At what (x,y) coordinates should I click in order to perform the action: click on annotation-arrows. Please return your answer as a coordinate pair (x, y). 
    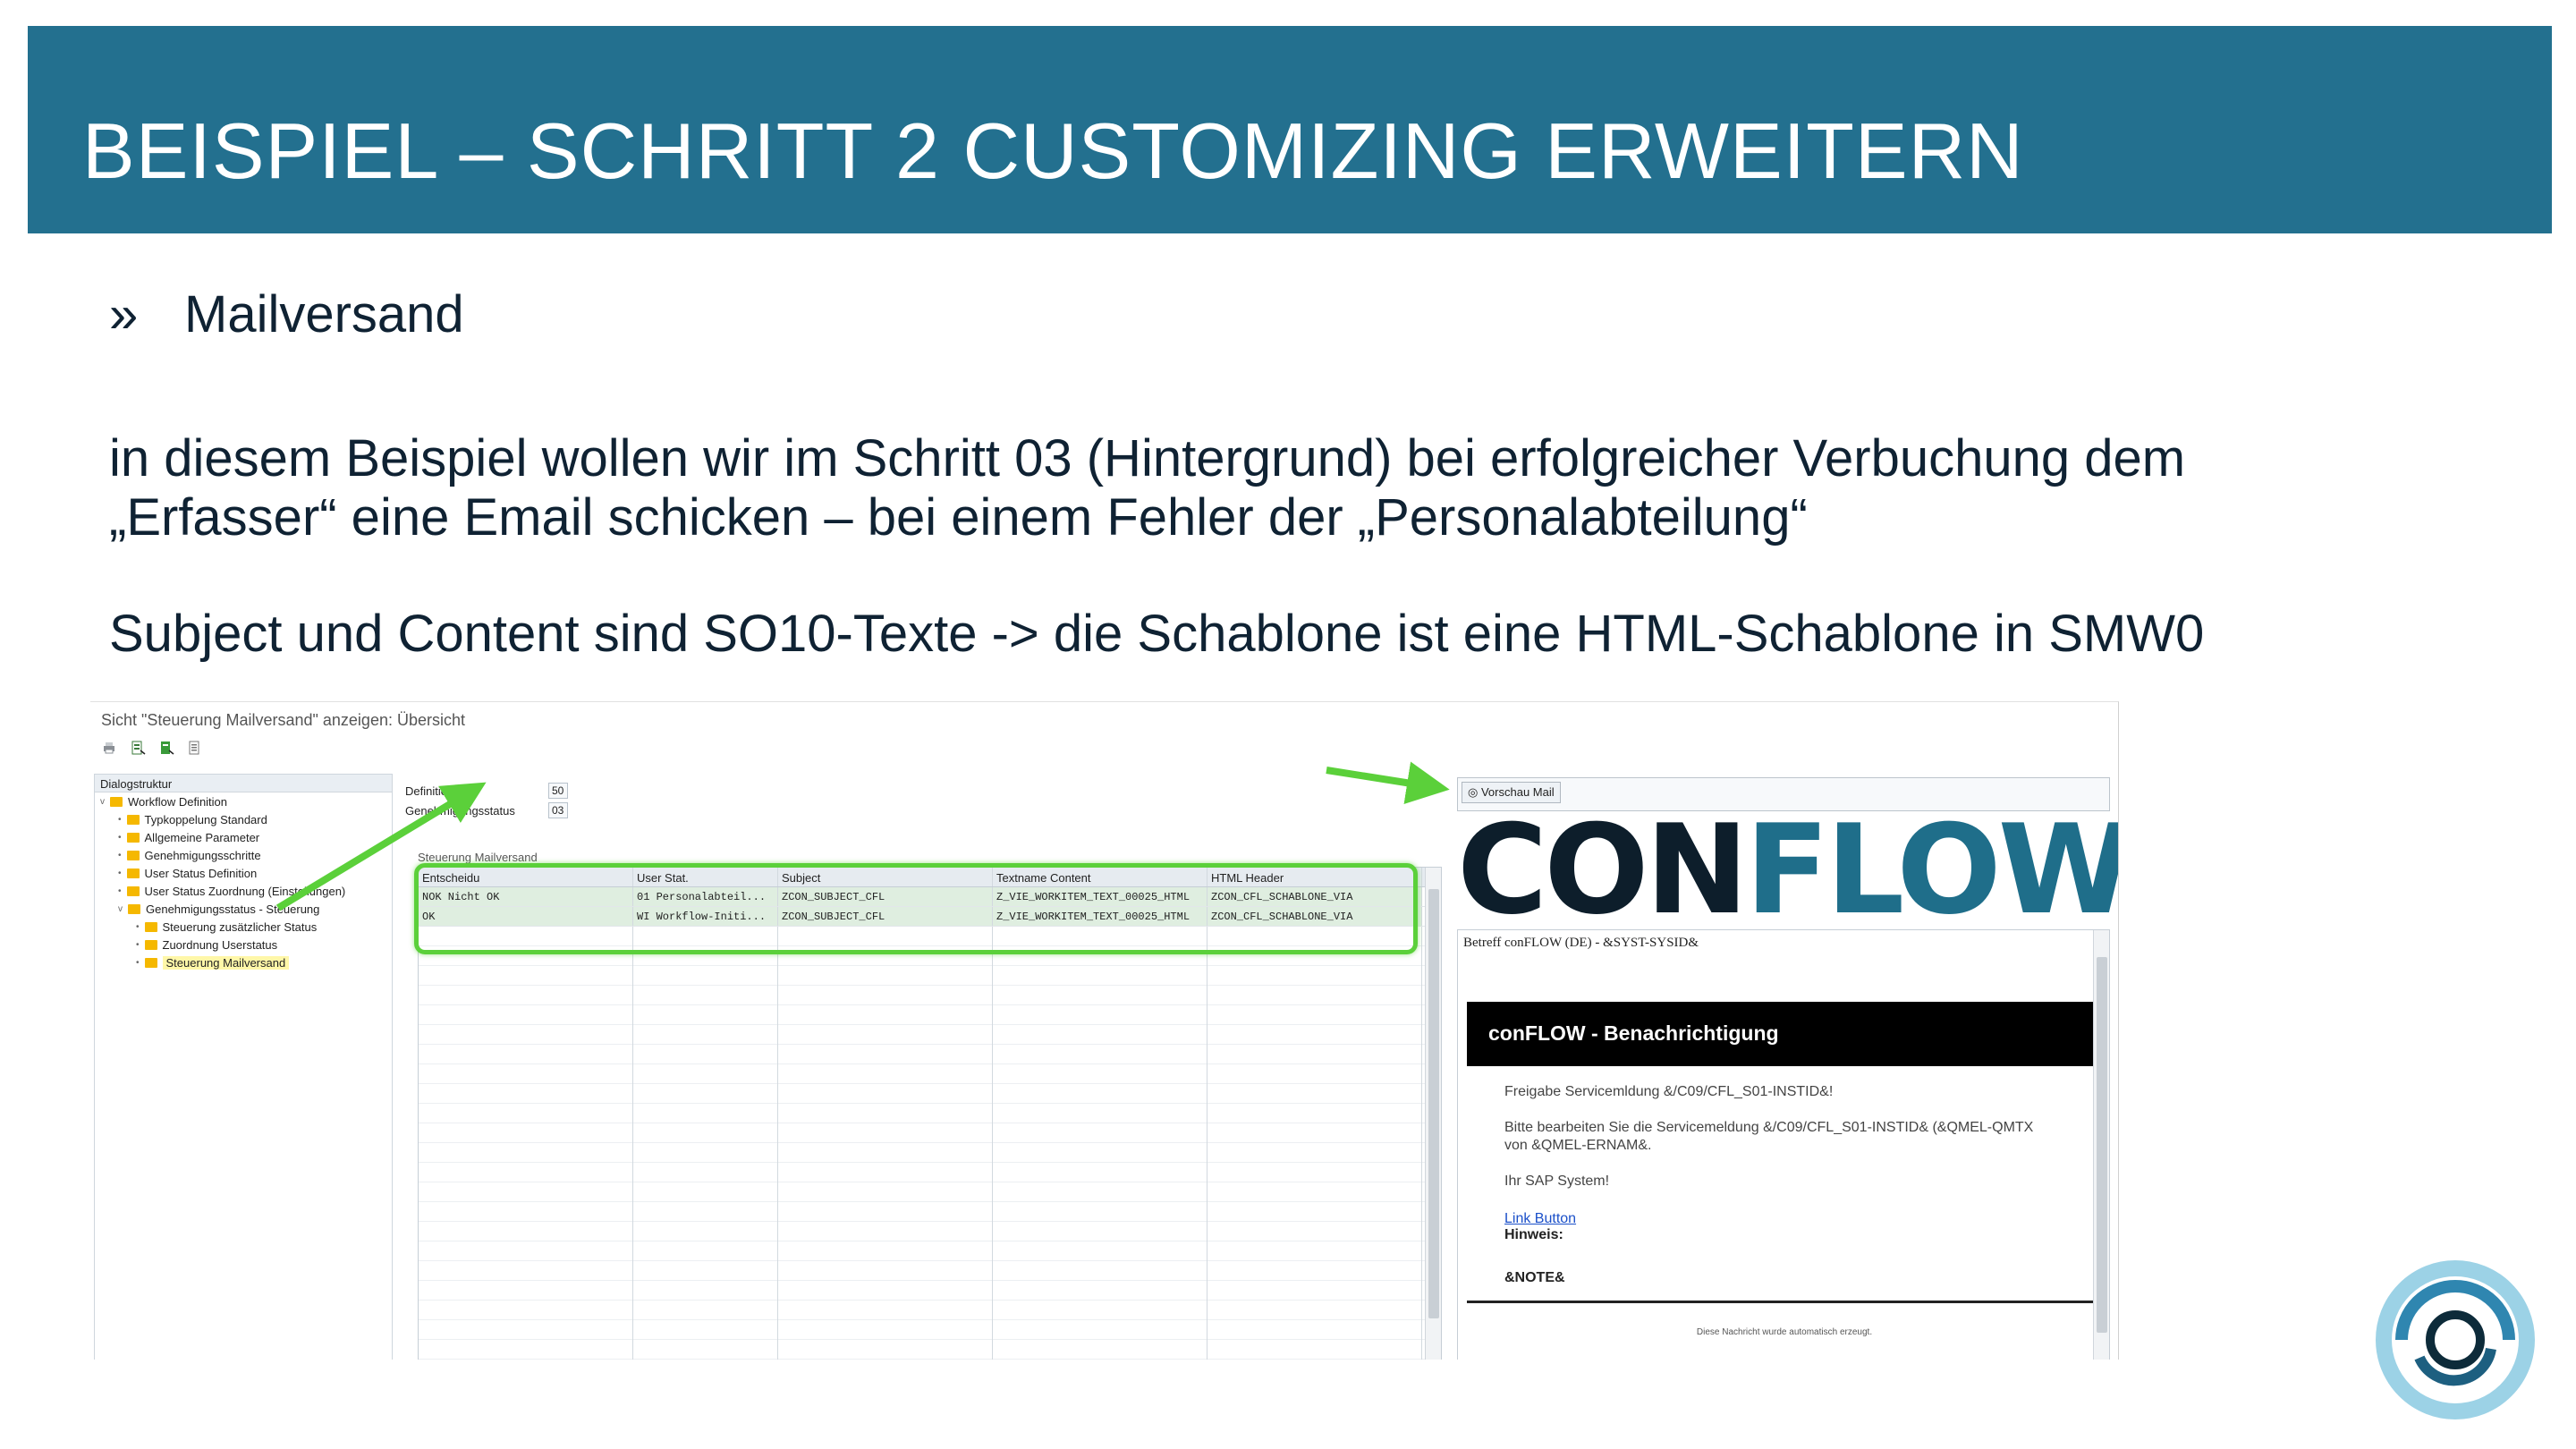
    Looking at the image, I should click on (862, 836).